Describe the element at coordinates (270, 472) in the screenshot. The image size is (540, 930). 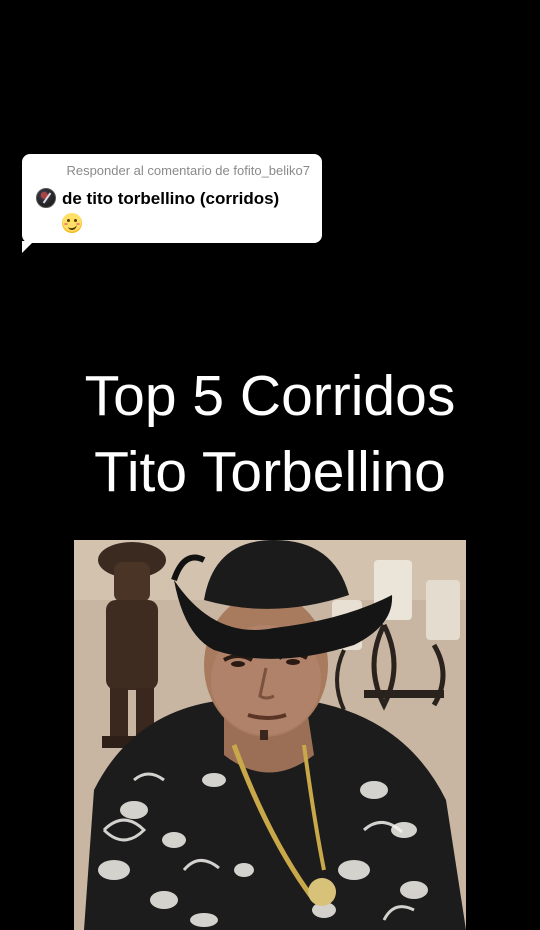
I see `title-line-2: Tito Torbellino` at that location.